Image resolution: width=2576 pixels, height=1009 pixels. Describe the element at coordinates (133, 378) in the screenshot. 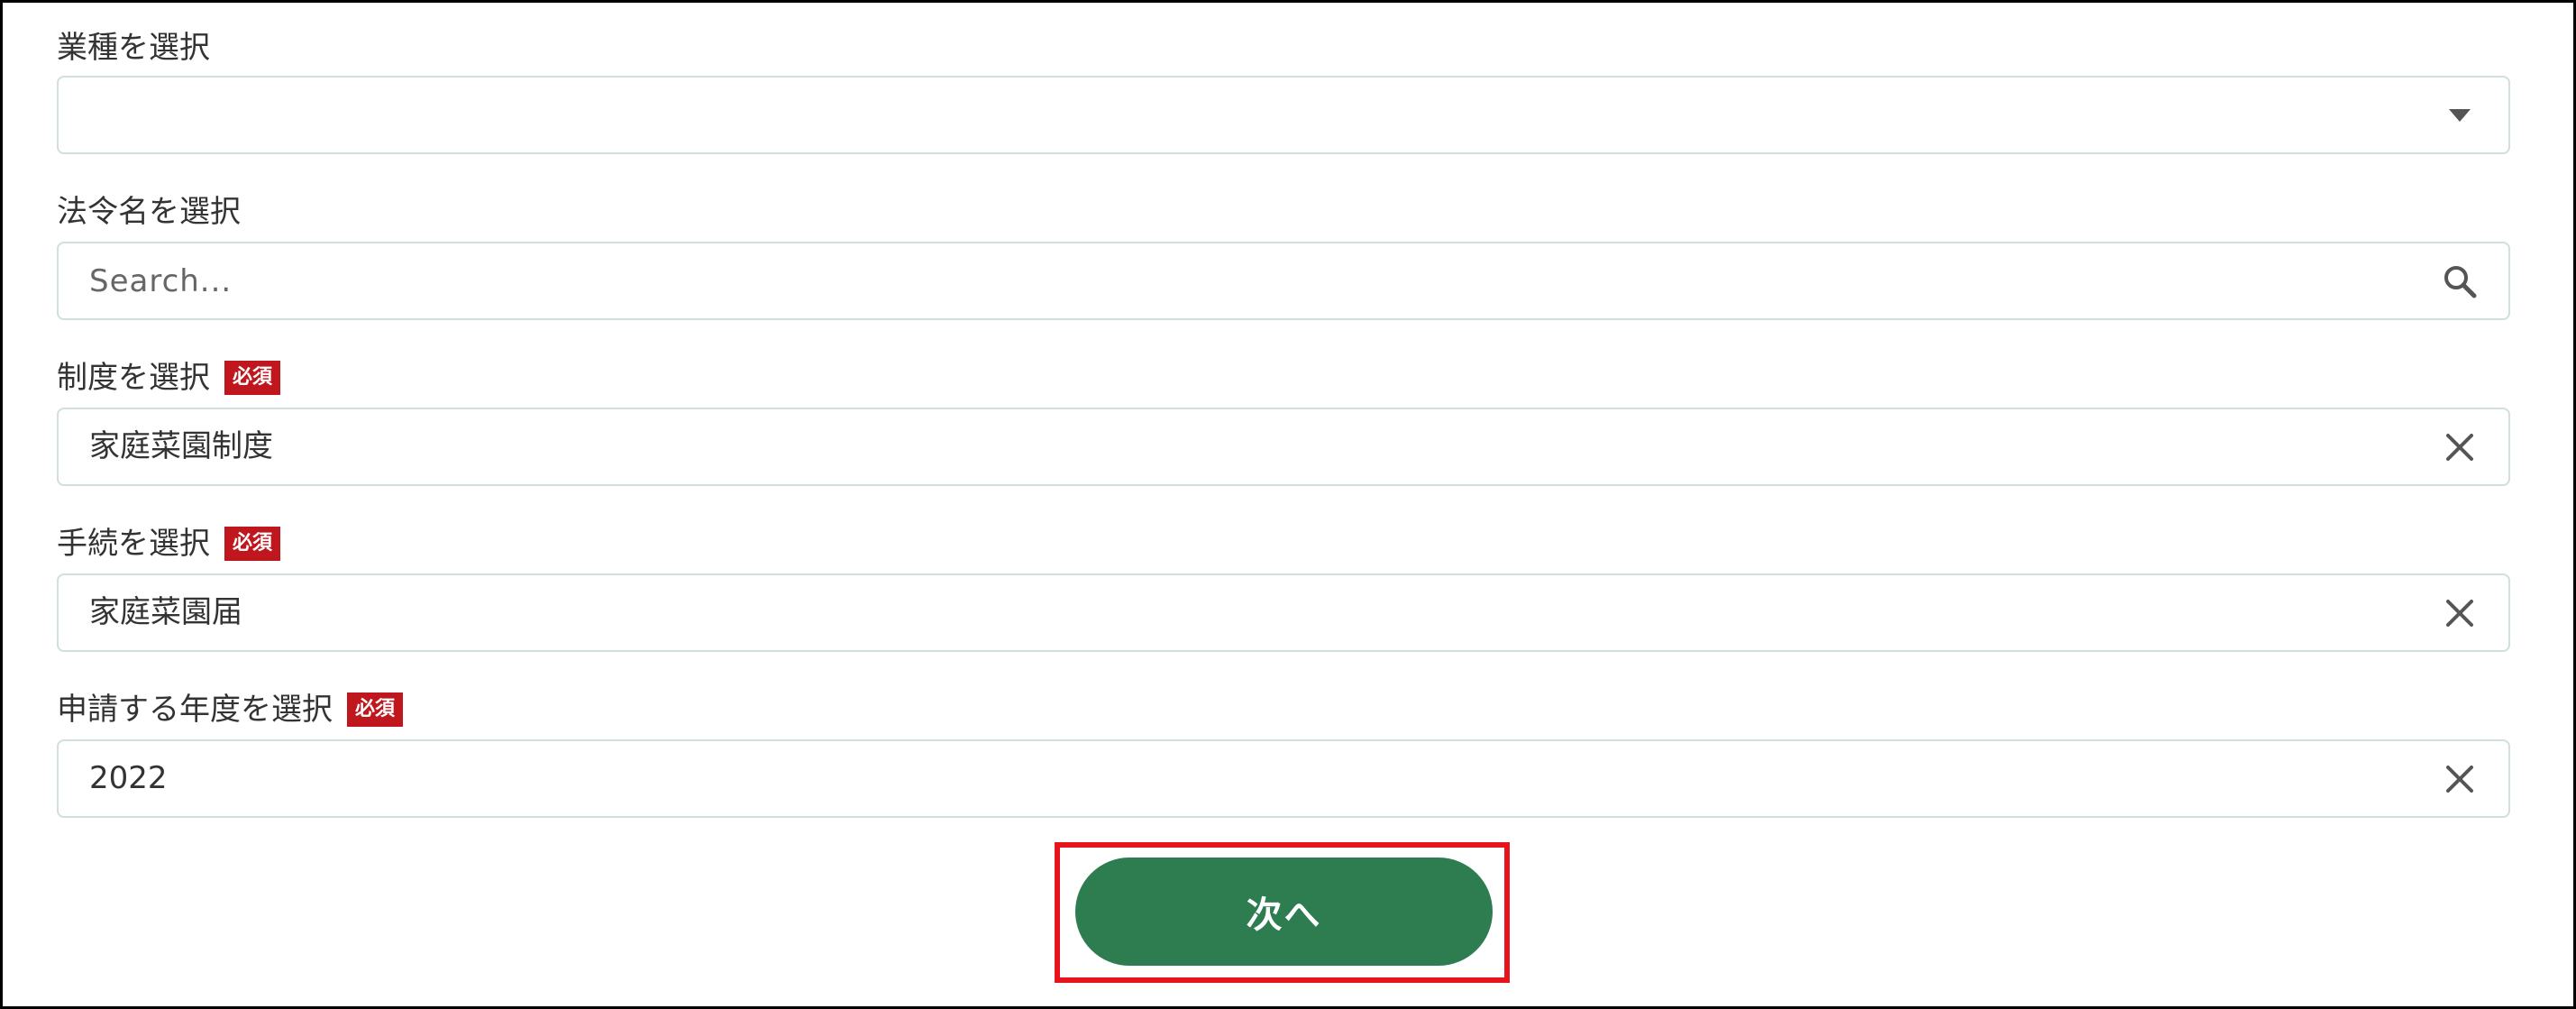

I see `system-label-text: 制度を選択` at that location.